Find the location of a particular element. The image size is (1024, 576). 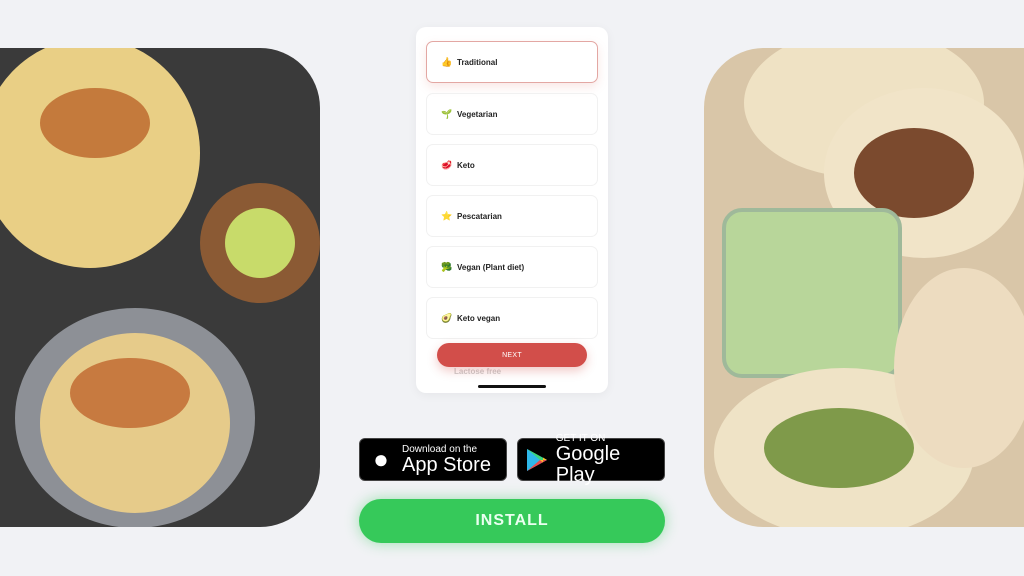

diet-option: 🥩 Keto is located at coordinates (512, 165).